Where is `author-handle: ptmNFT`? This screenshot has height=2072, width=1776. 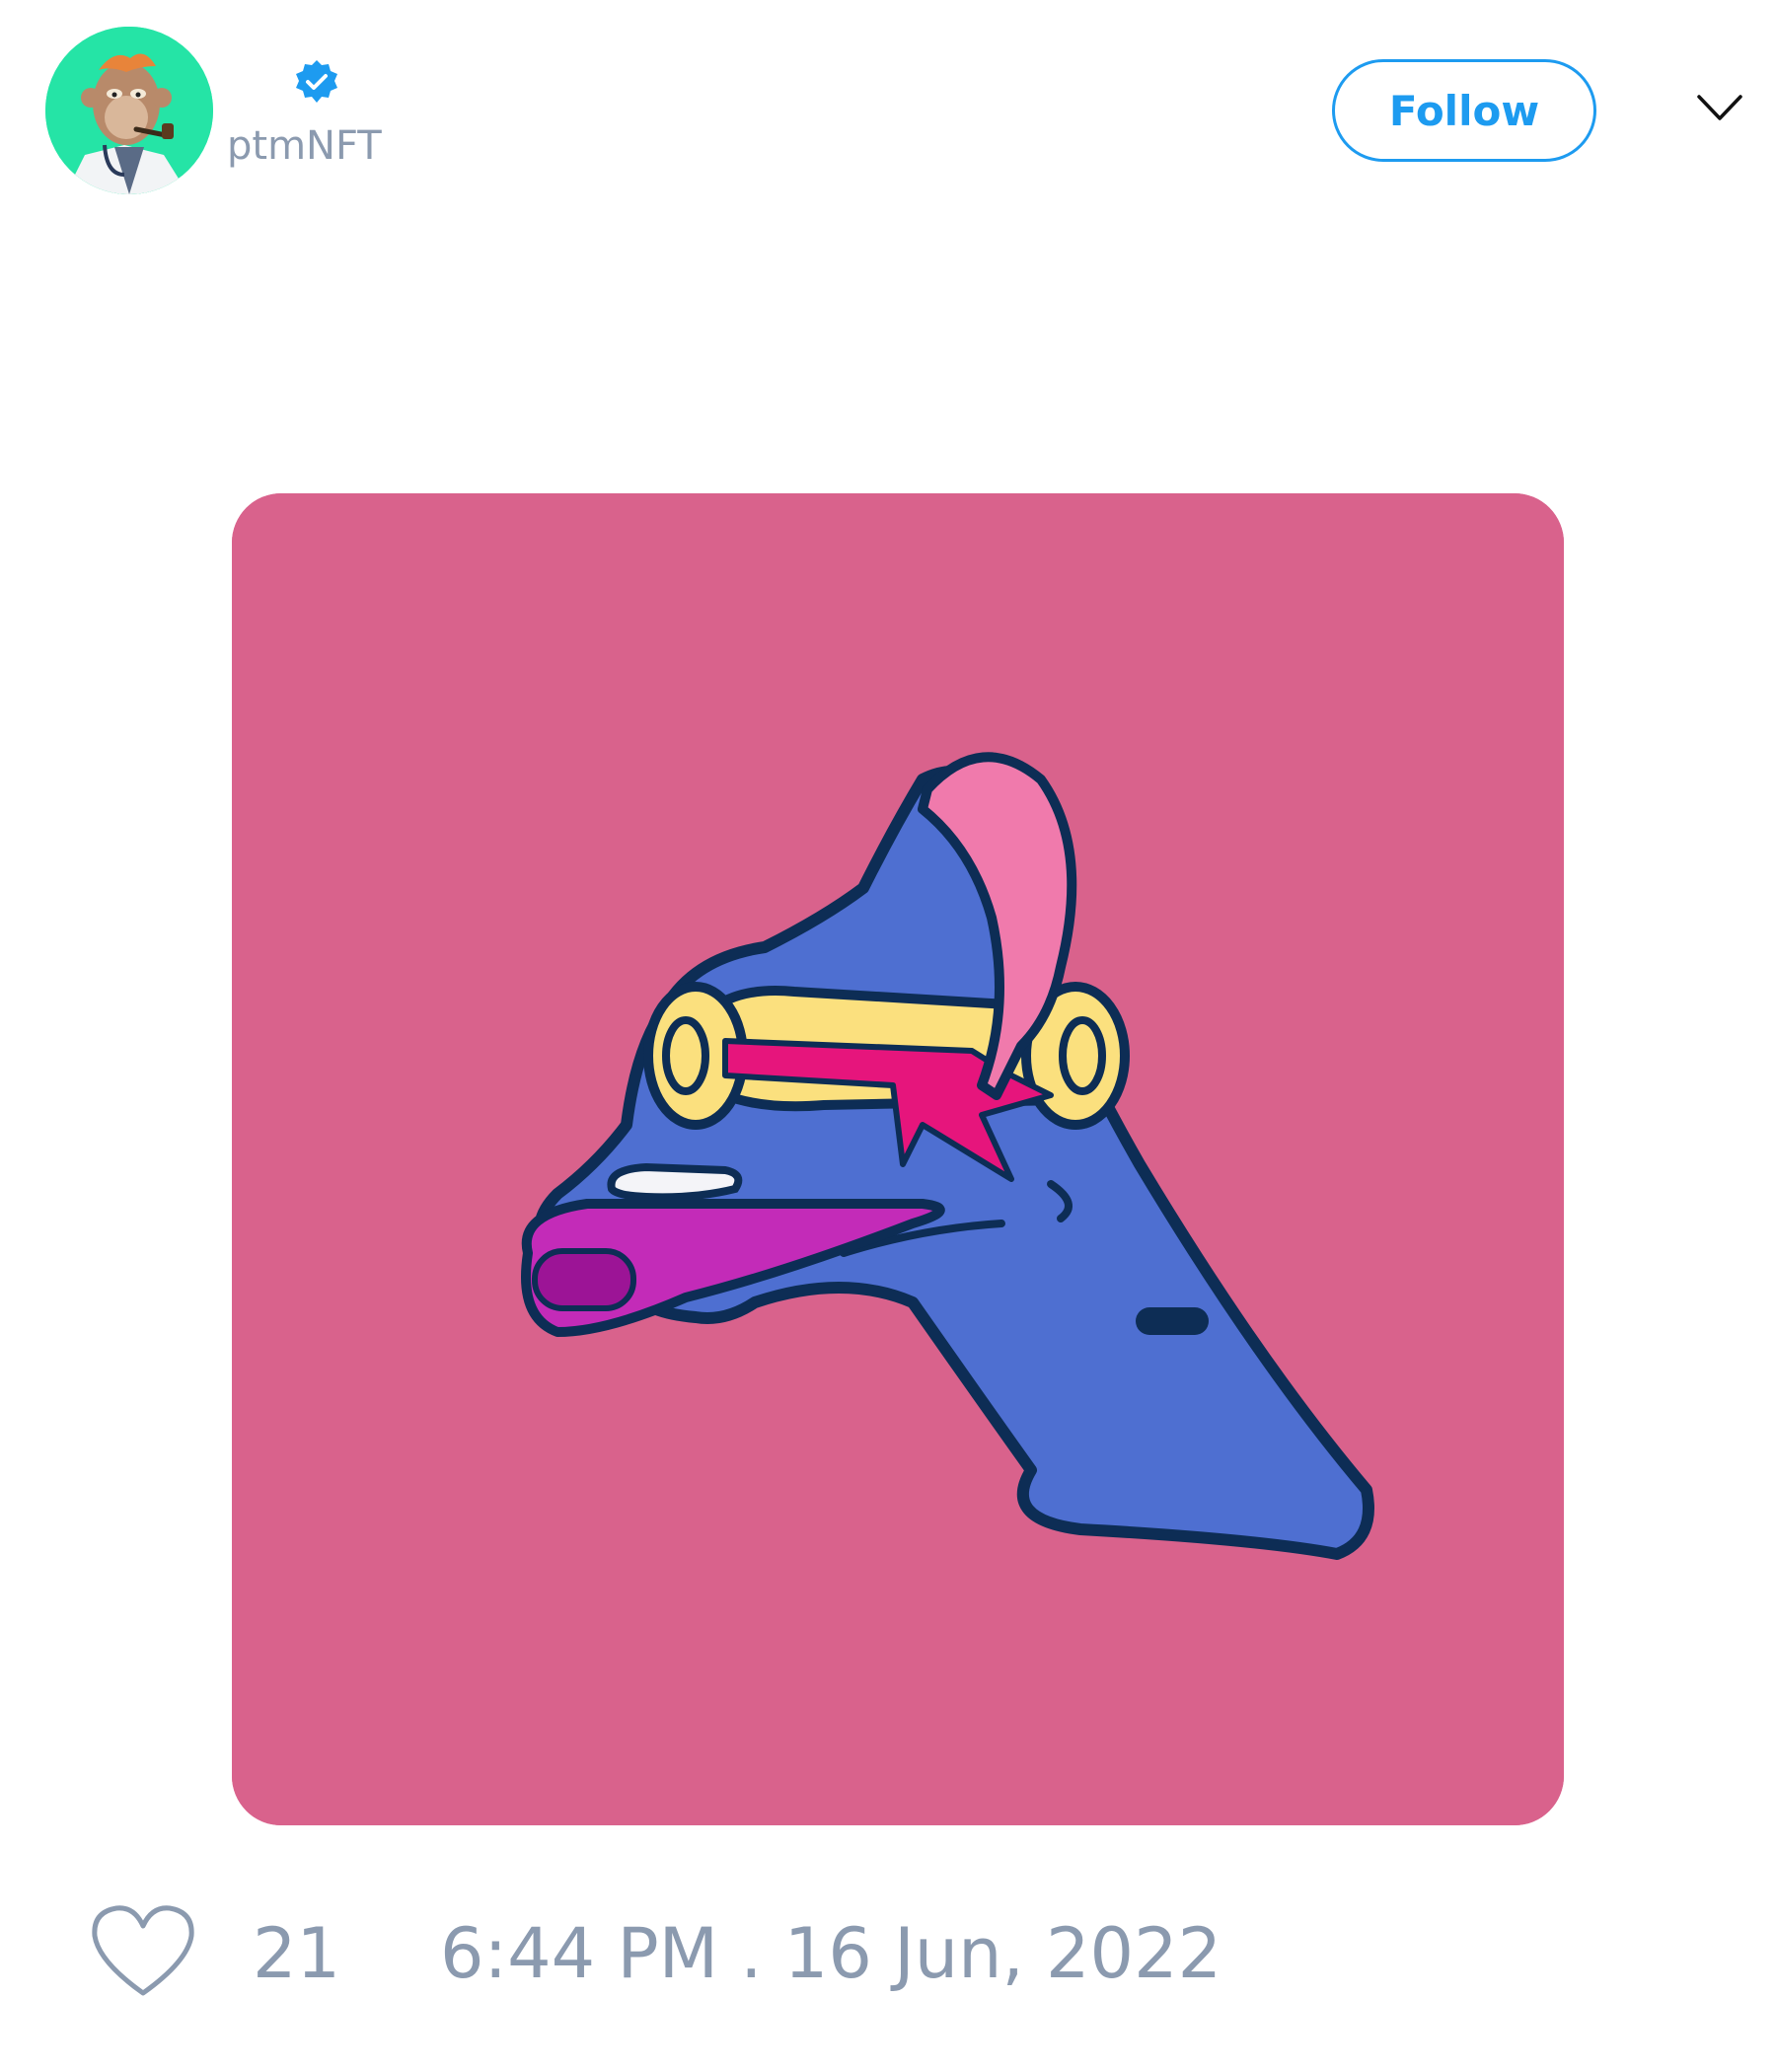
author-handle: ptmNFT is located at coordinates (305, 146).